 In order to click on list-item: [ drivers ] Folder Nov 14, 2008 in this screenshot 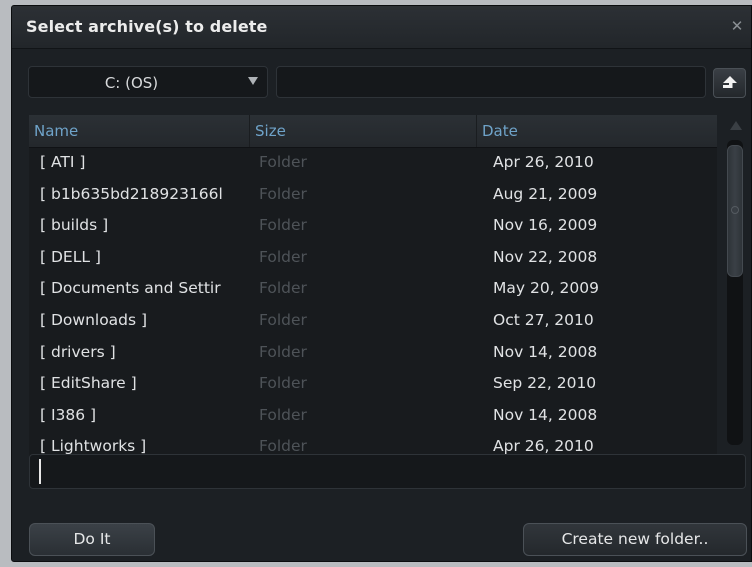, I will do `click(373, 354)`.